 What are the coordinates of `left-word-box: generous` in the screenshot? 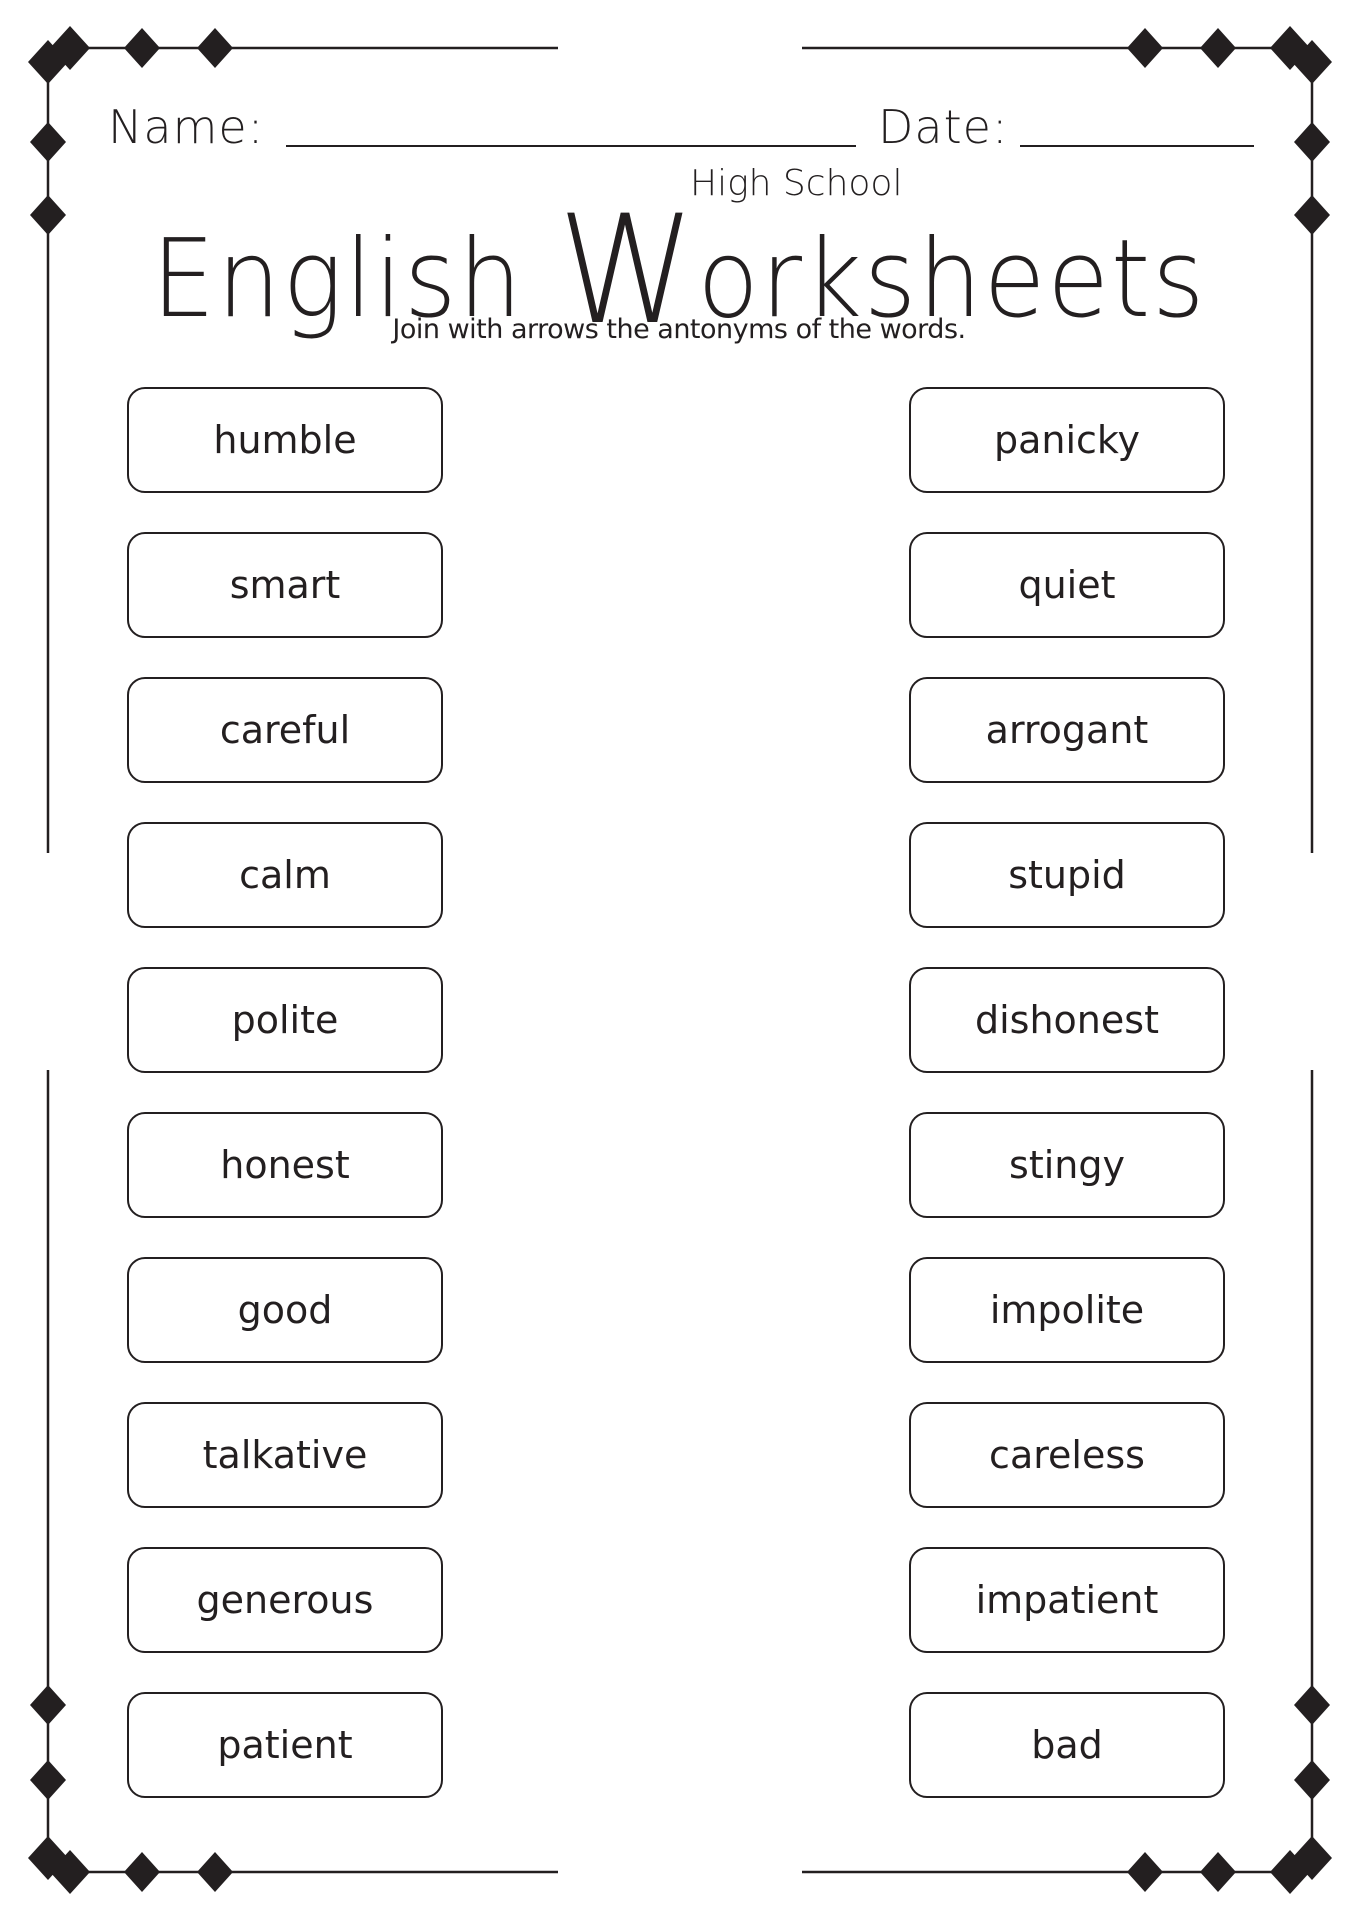 It's located at (285, 1600).